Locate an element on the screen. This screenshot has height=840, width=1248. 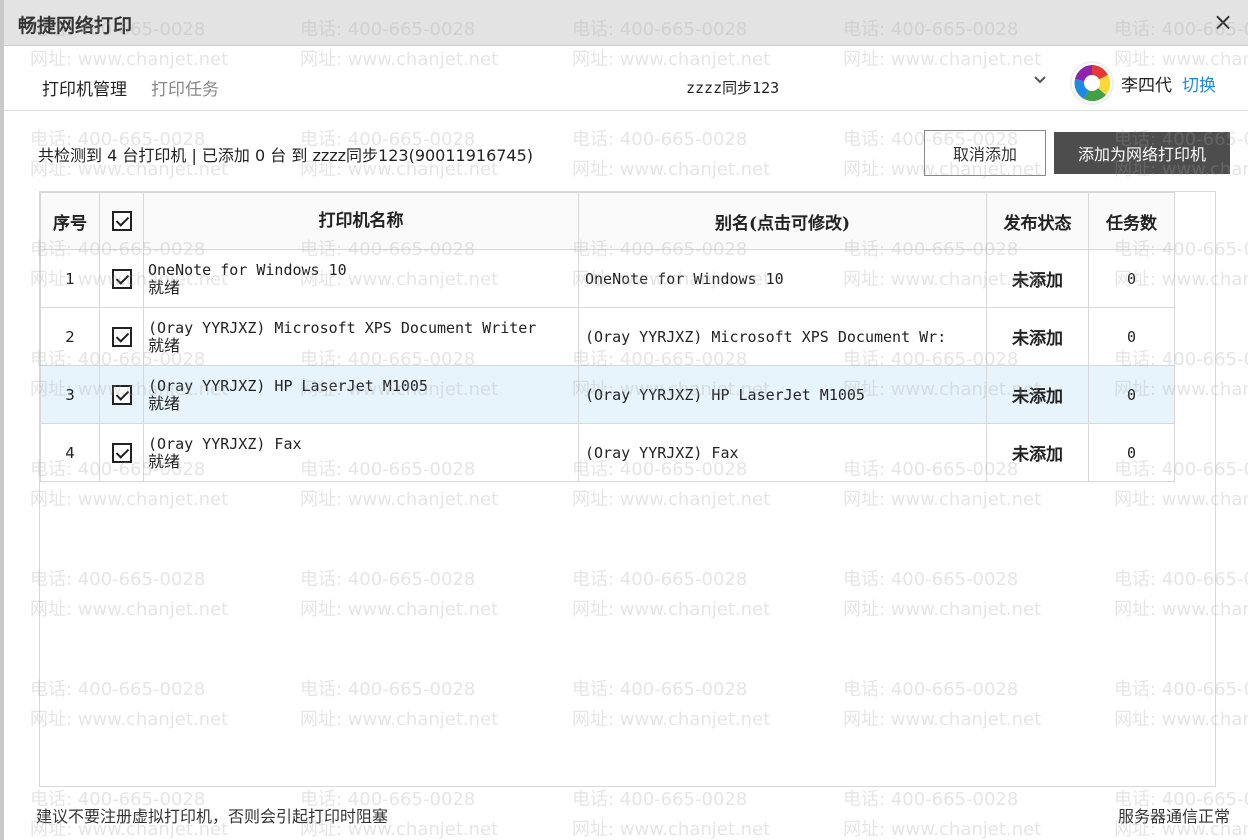
printer-name-cell: OneNote for Windows 10 就绪 is located at coordinates (361, 278).